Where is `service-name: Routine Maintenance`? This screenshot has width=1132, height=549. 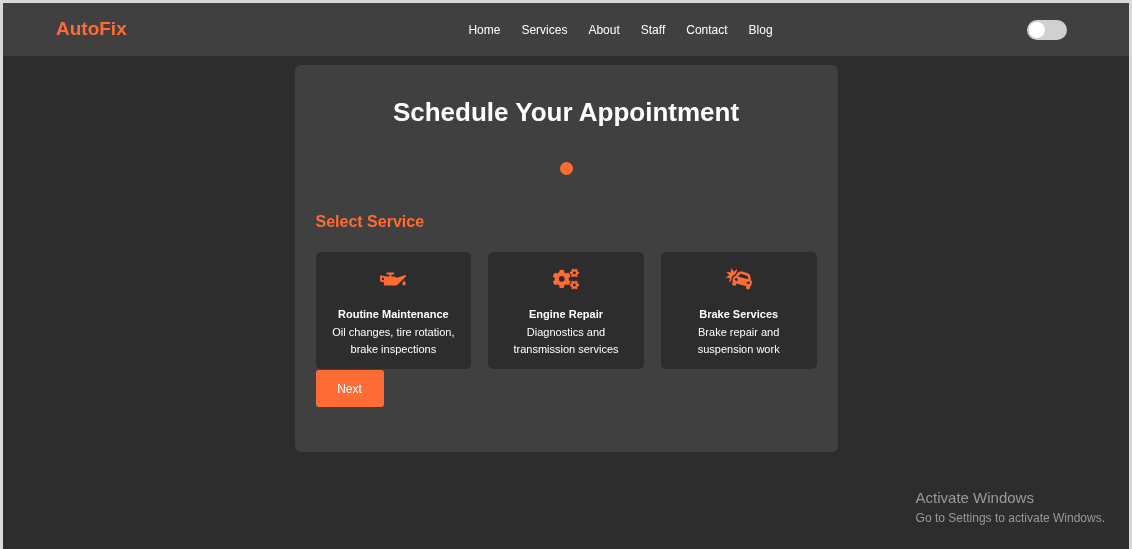
service-name: Routine Maintenance is located at coordinates (393, 314).